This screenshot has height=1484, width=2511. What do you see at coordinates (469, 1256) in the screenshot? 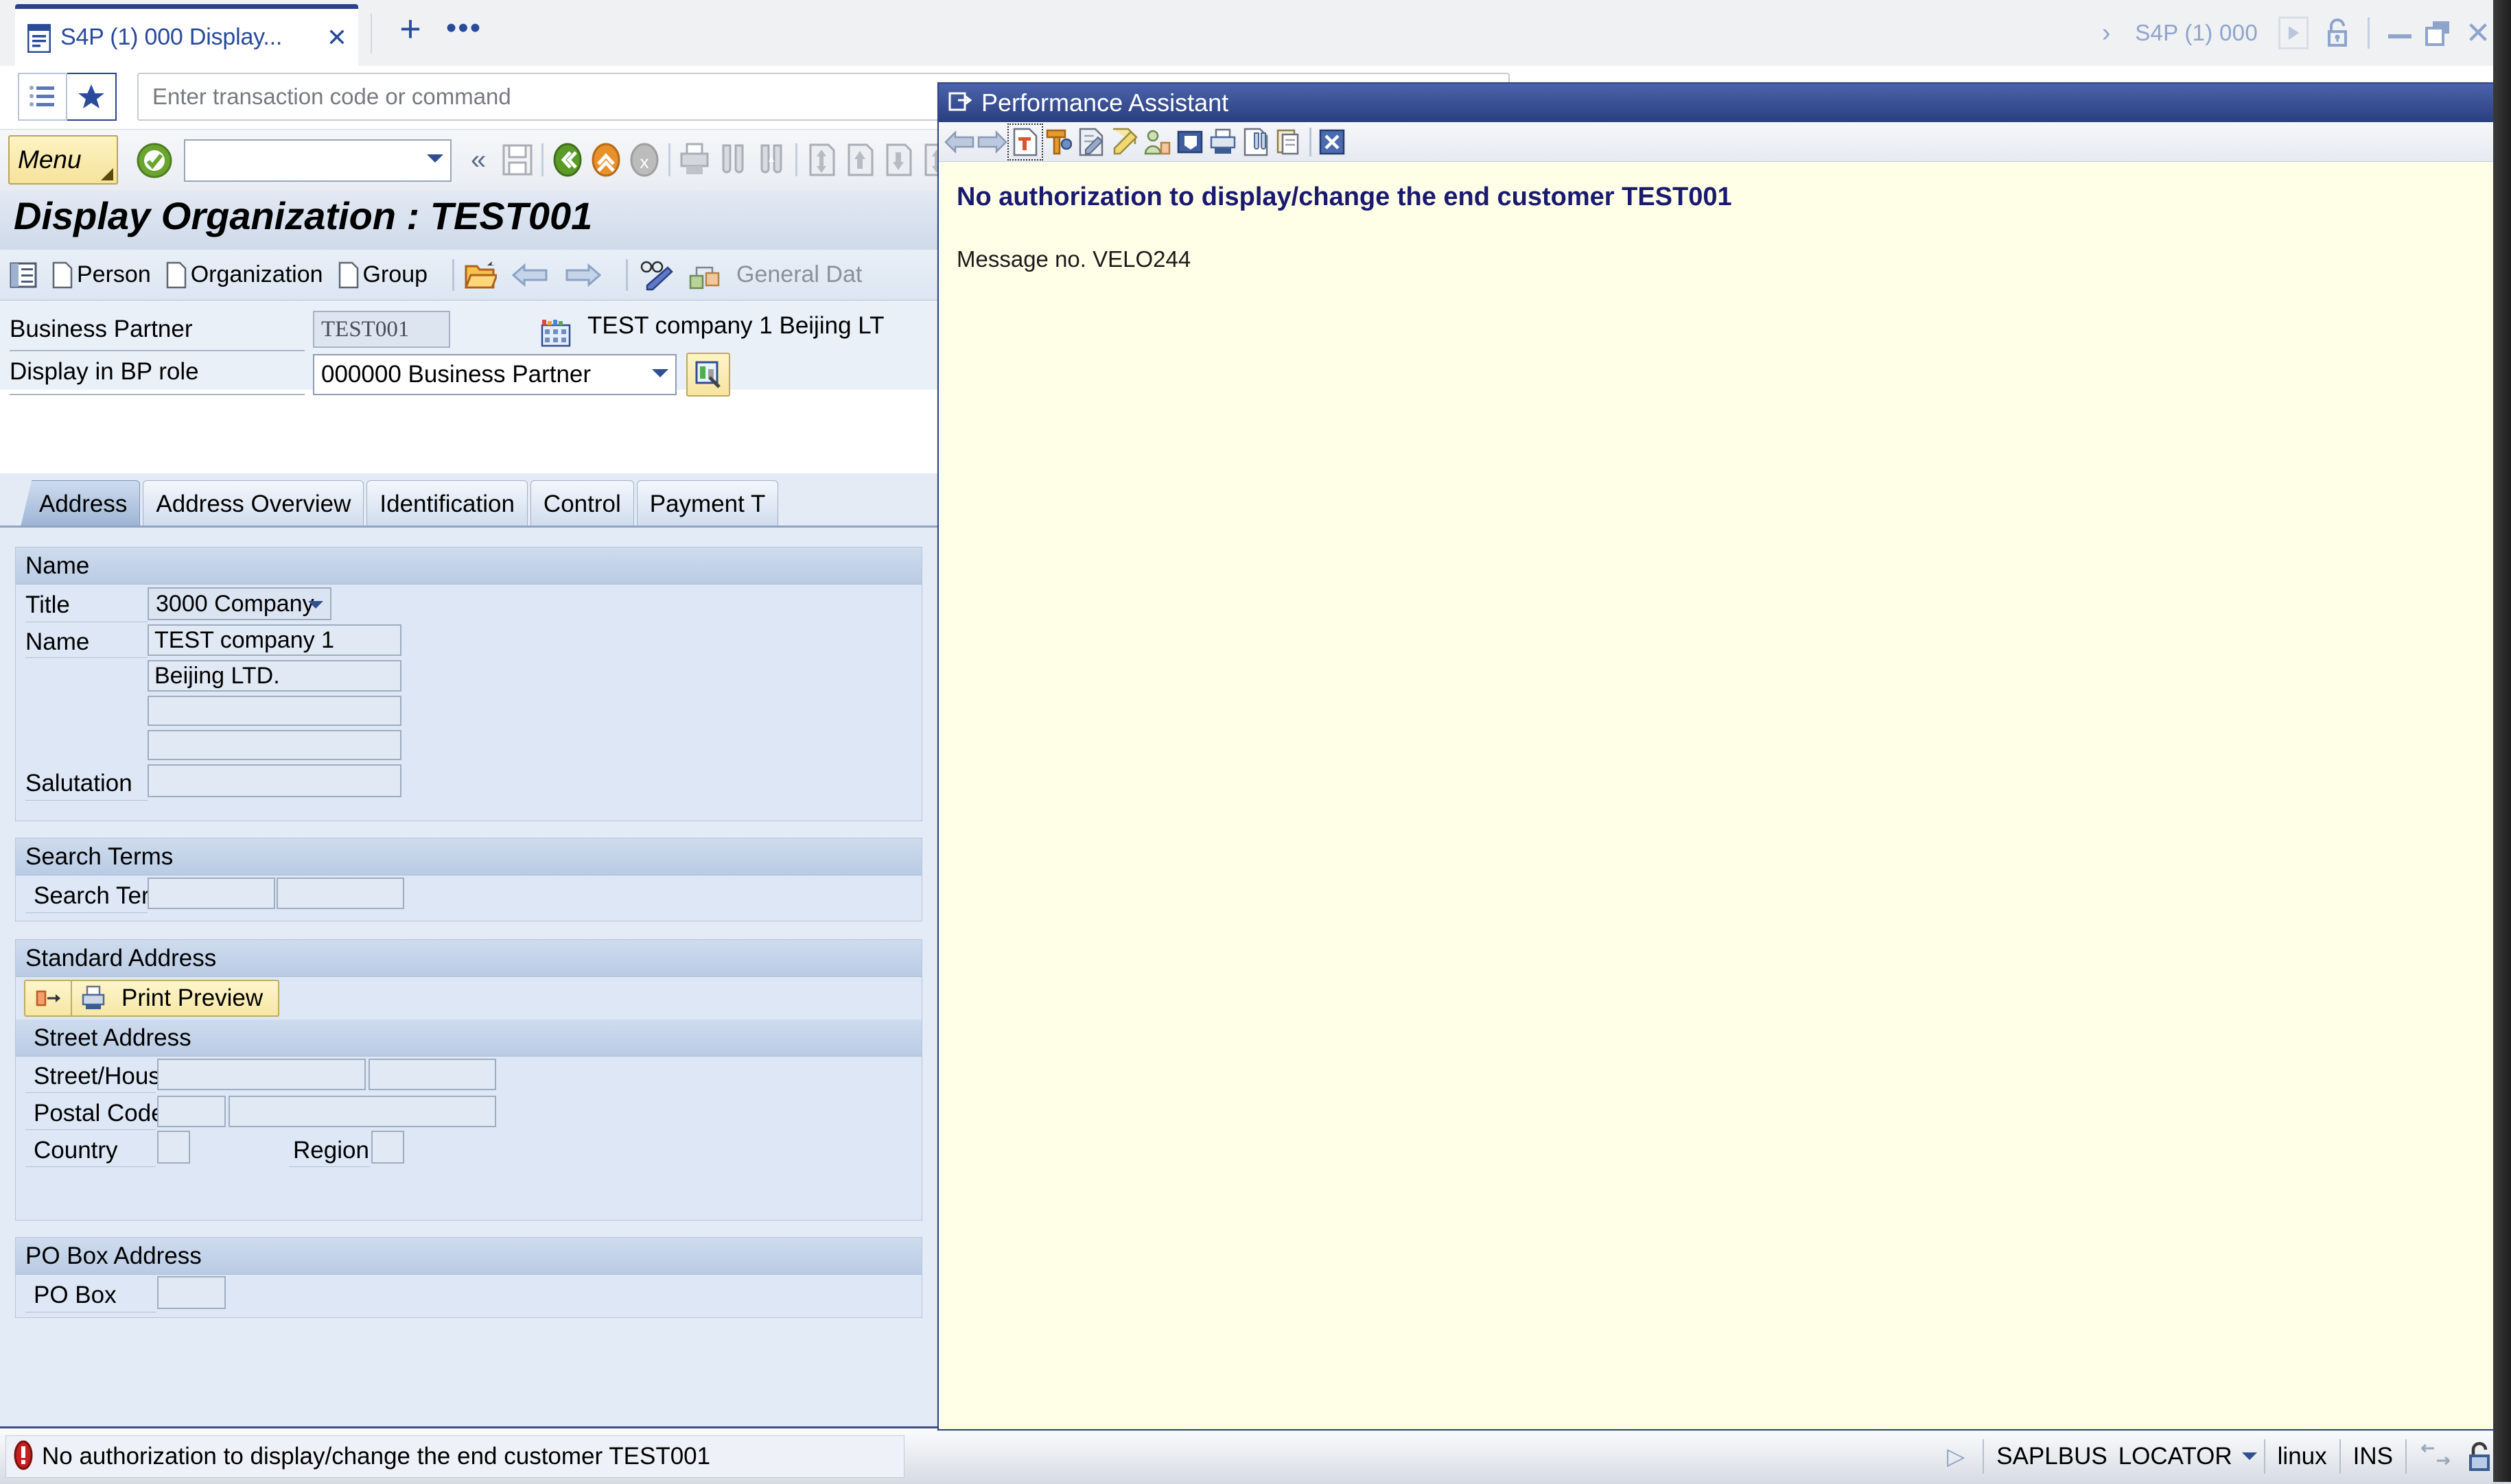
I see `group-header-po-box: PO Box Address` at bounding box center [469, 1256].